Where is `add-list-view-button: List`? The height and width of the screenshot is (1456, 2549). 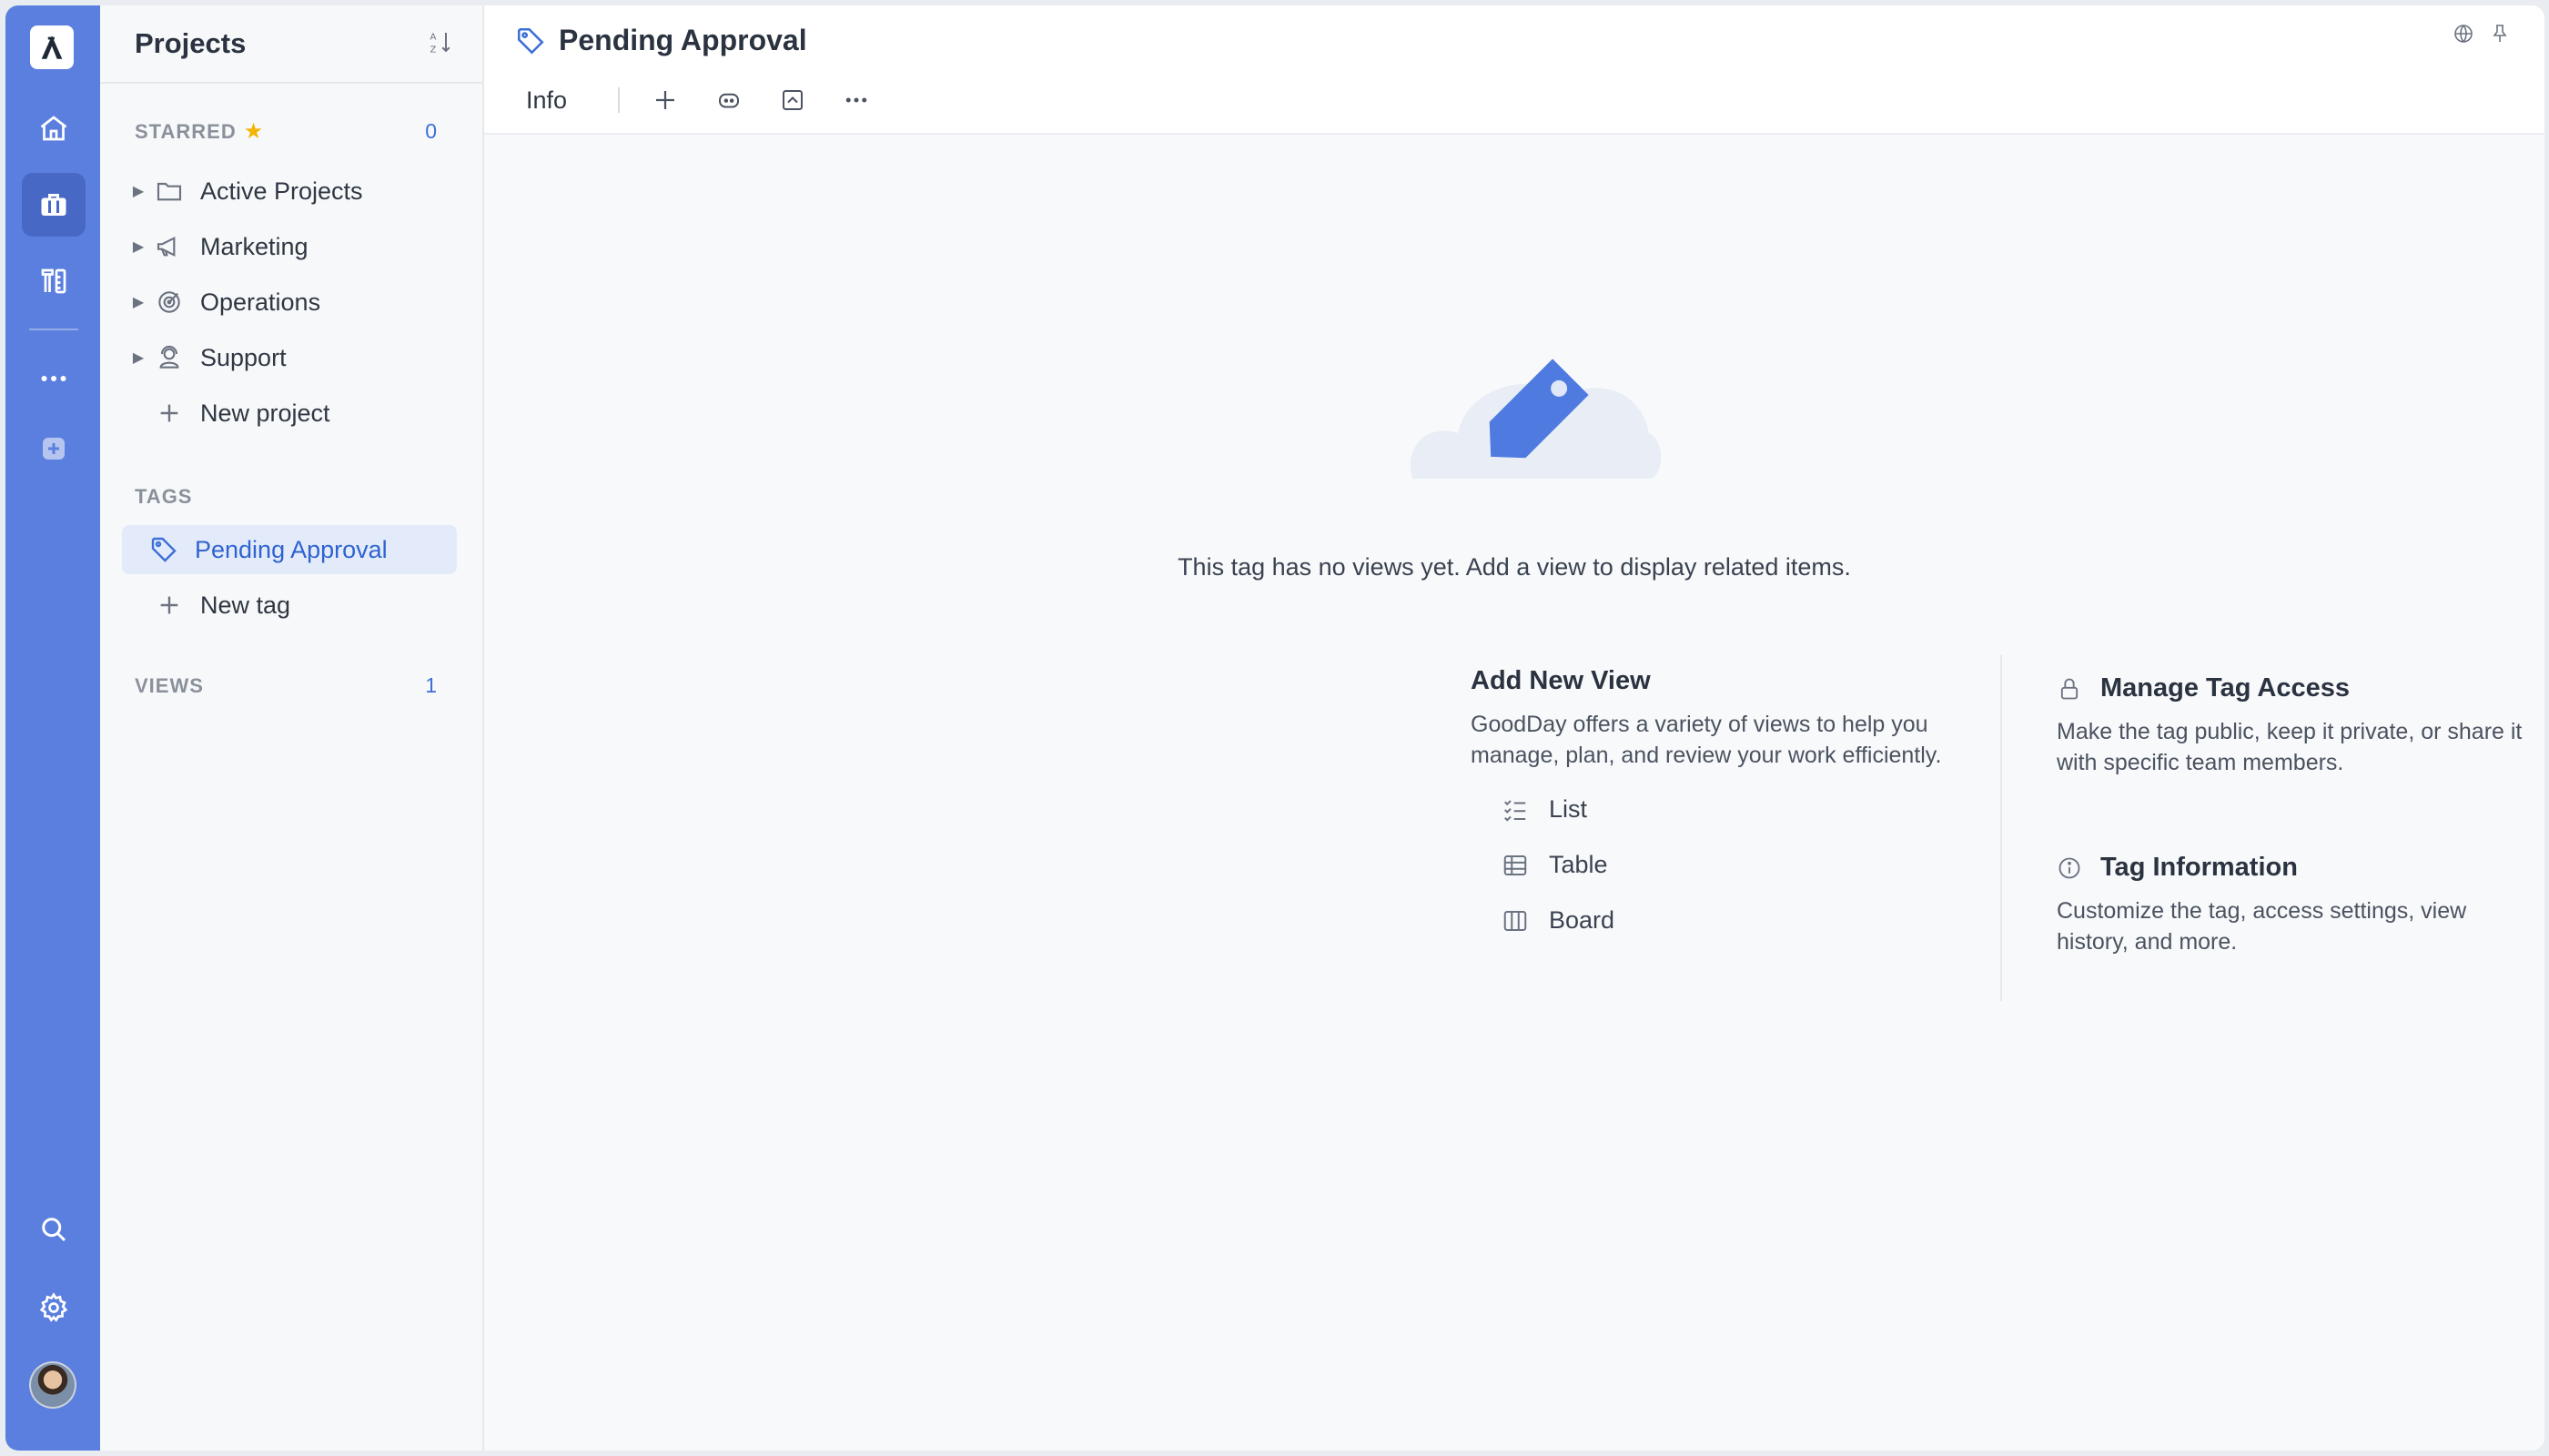
add-list-view-button: List is located at coordinates (1725, 809).